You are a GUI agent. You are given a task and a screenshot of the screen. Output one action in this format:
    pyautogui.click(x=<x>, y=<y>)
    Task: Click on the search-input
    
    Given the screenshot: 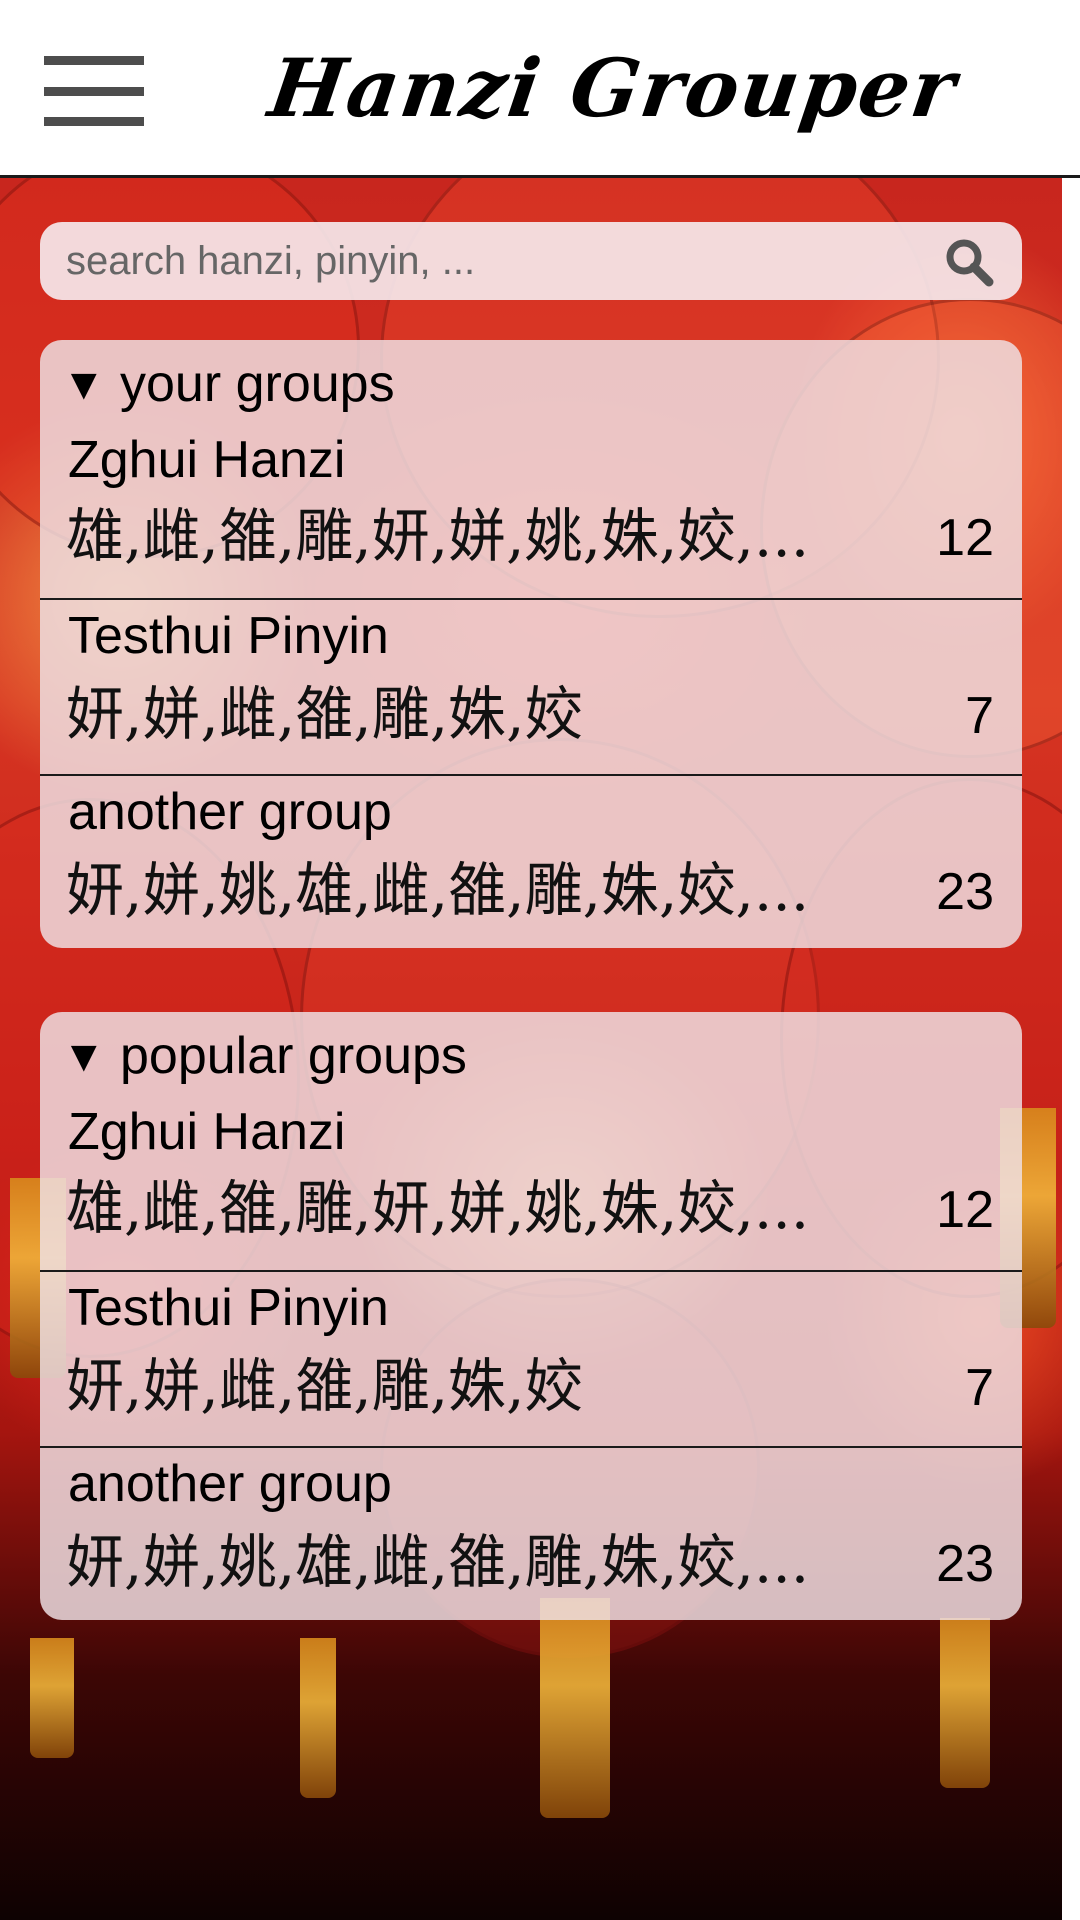 What is the action you would take?
    pyautogui.click(x=506, y=261)
    